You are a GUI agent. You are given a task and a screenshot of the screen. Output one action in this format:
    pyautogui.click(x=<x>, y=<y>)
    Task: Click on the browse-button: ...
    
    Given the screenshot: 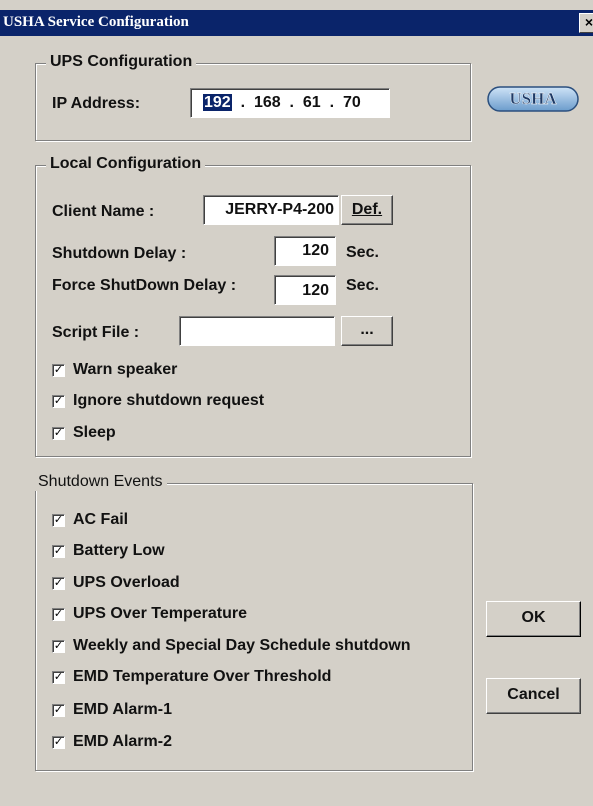 What is the action you would take?
    pyautogui.click(x=367, y=331)
    